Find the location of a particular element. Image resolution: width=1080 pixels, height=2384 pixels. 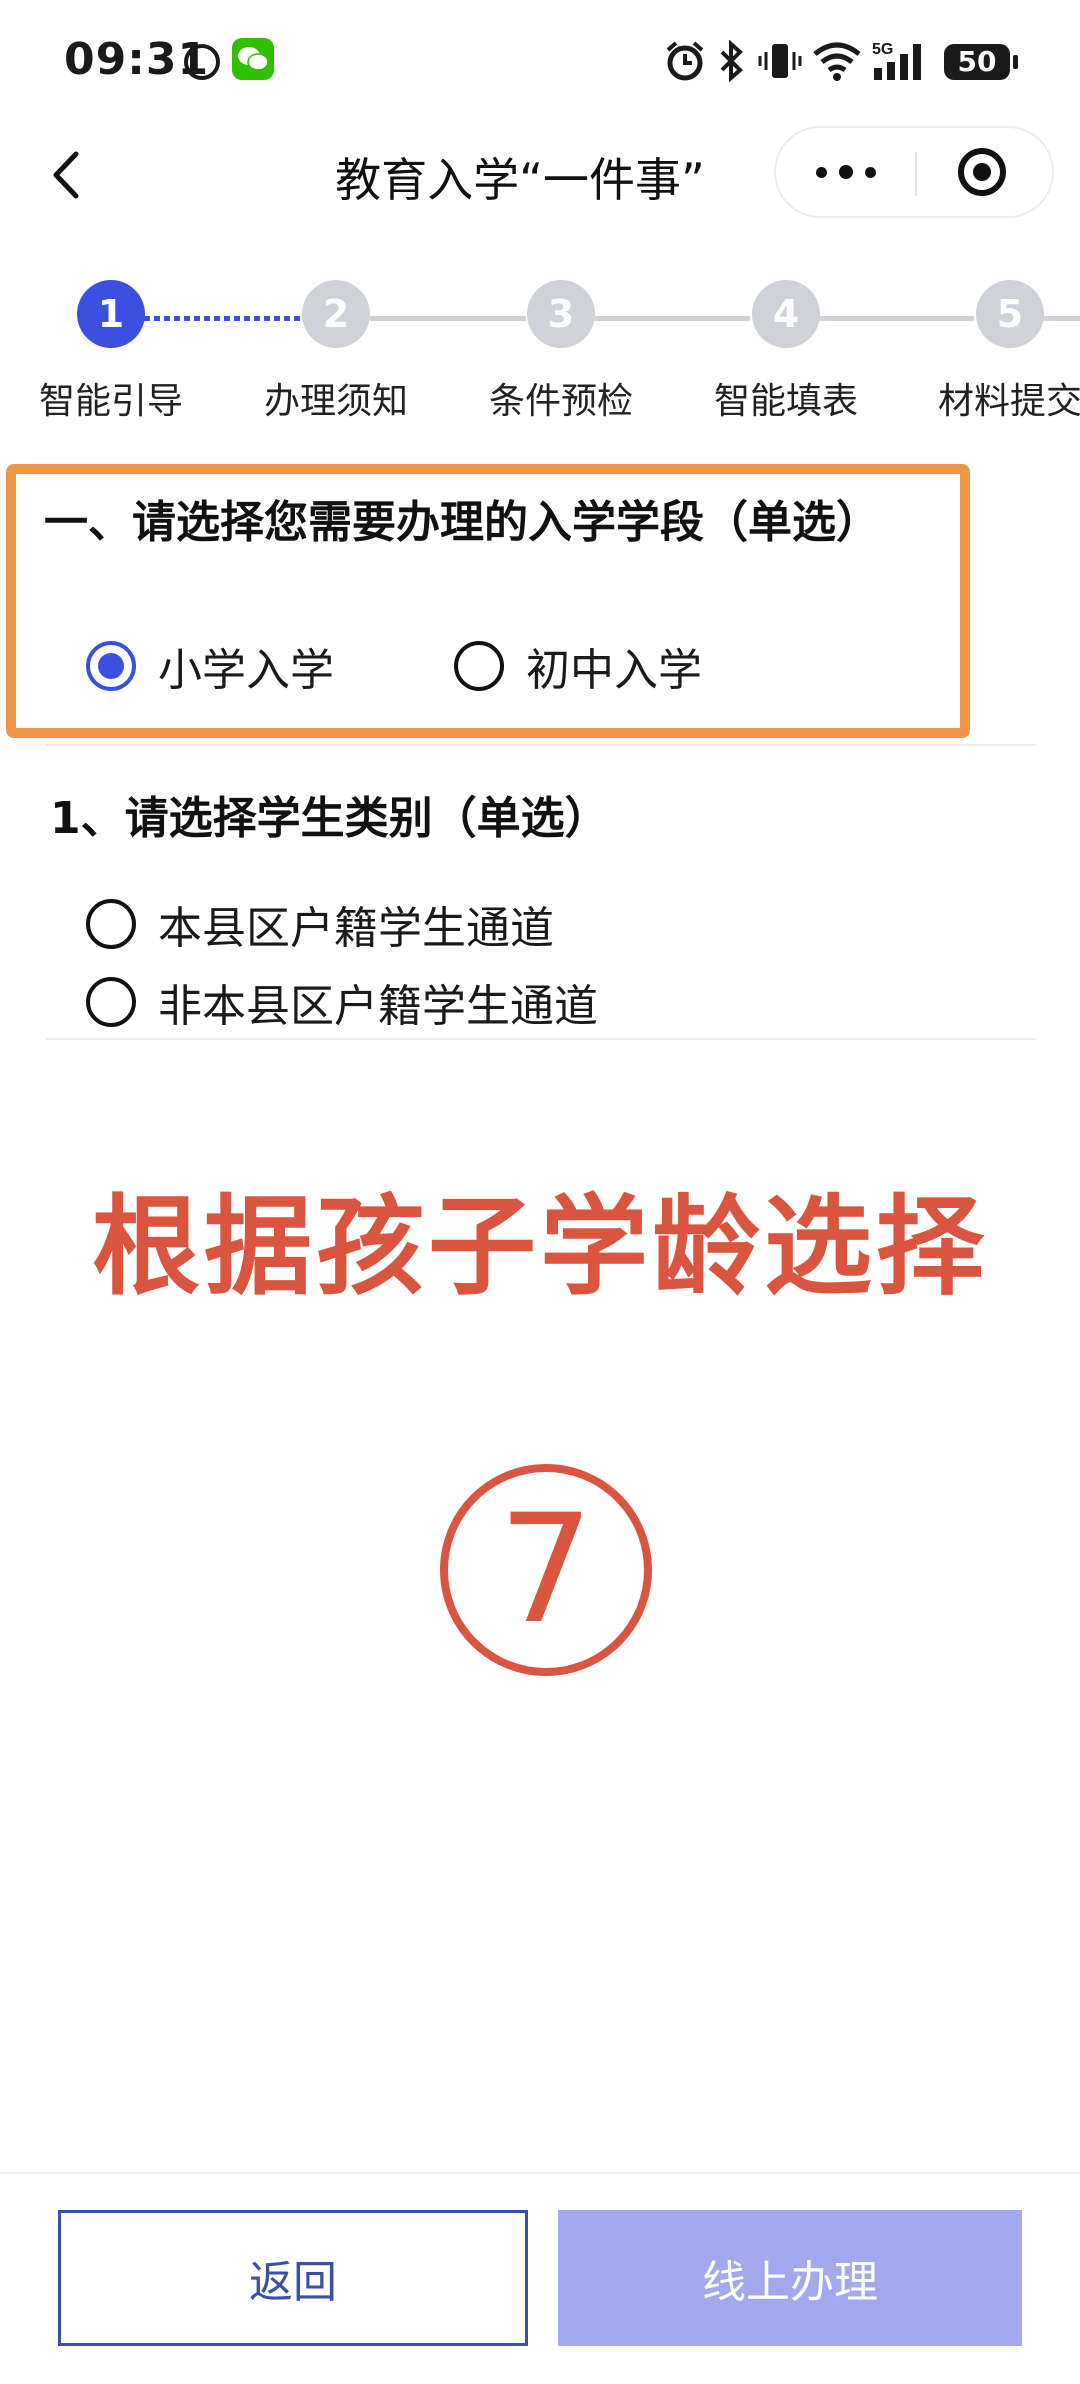

radio-label: 初中入学 is located at coordinates (614, 670).